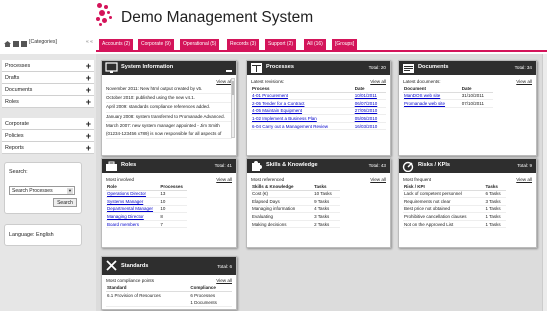 The image size is (547, 311). Describe the element at coordinates (48, 148) in the screenshot. I see `sidebar-item-reports: Reports +` at that location.